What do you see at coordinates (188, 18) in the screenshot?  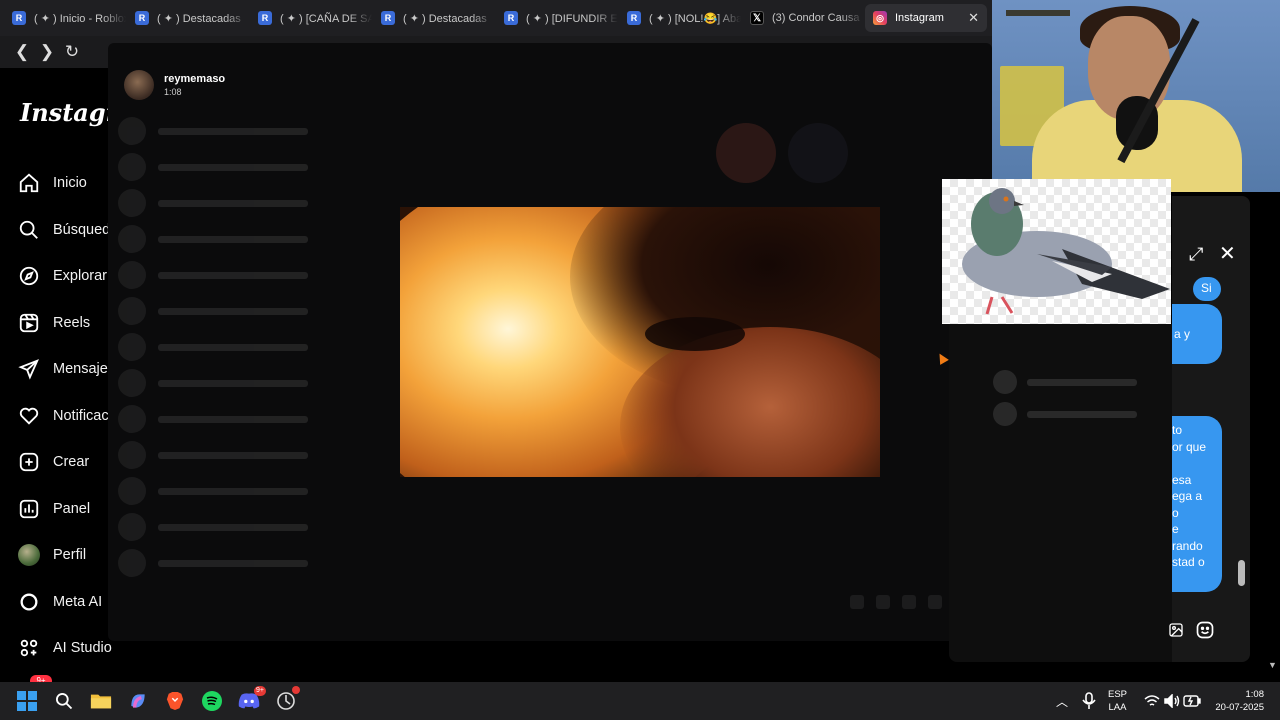 I see `tab-roblox-destacadas: R ( ✦ ) Destacadas` at bounding box center [188, 18].